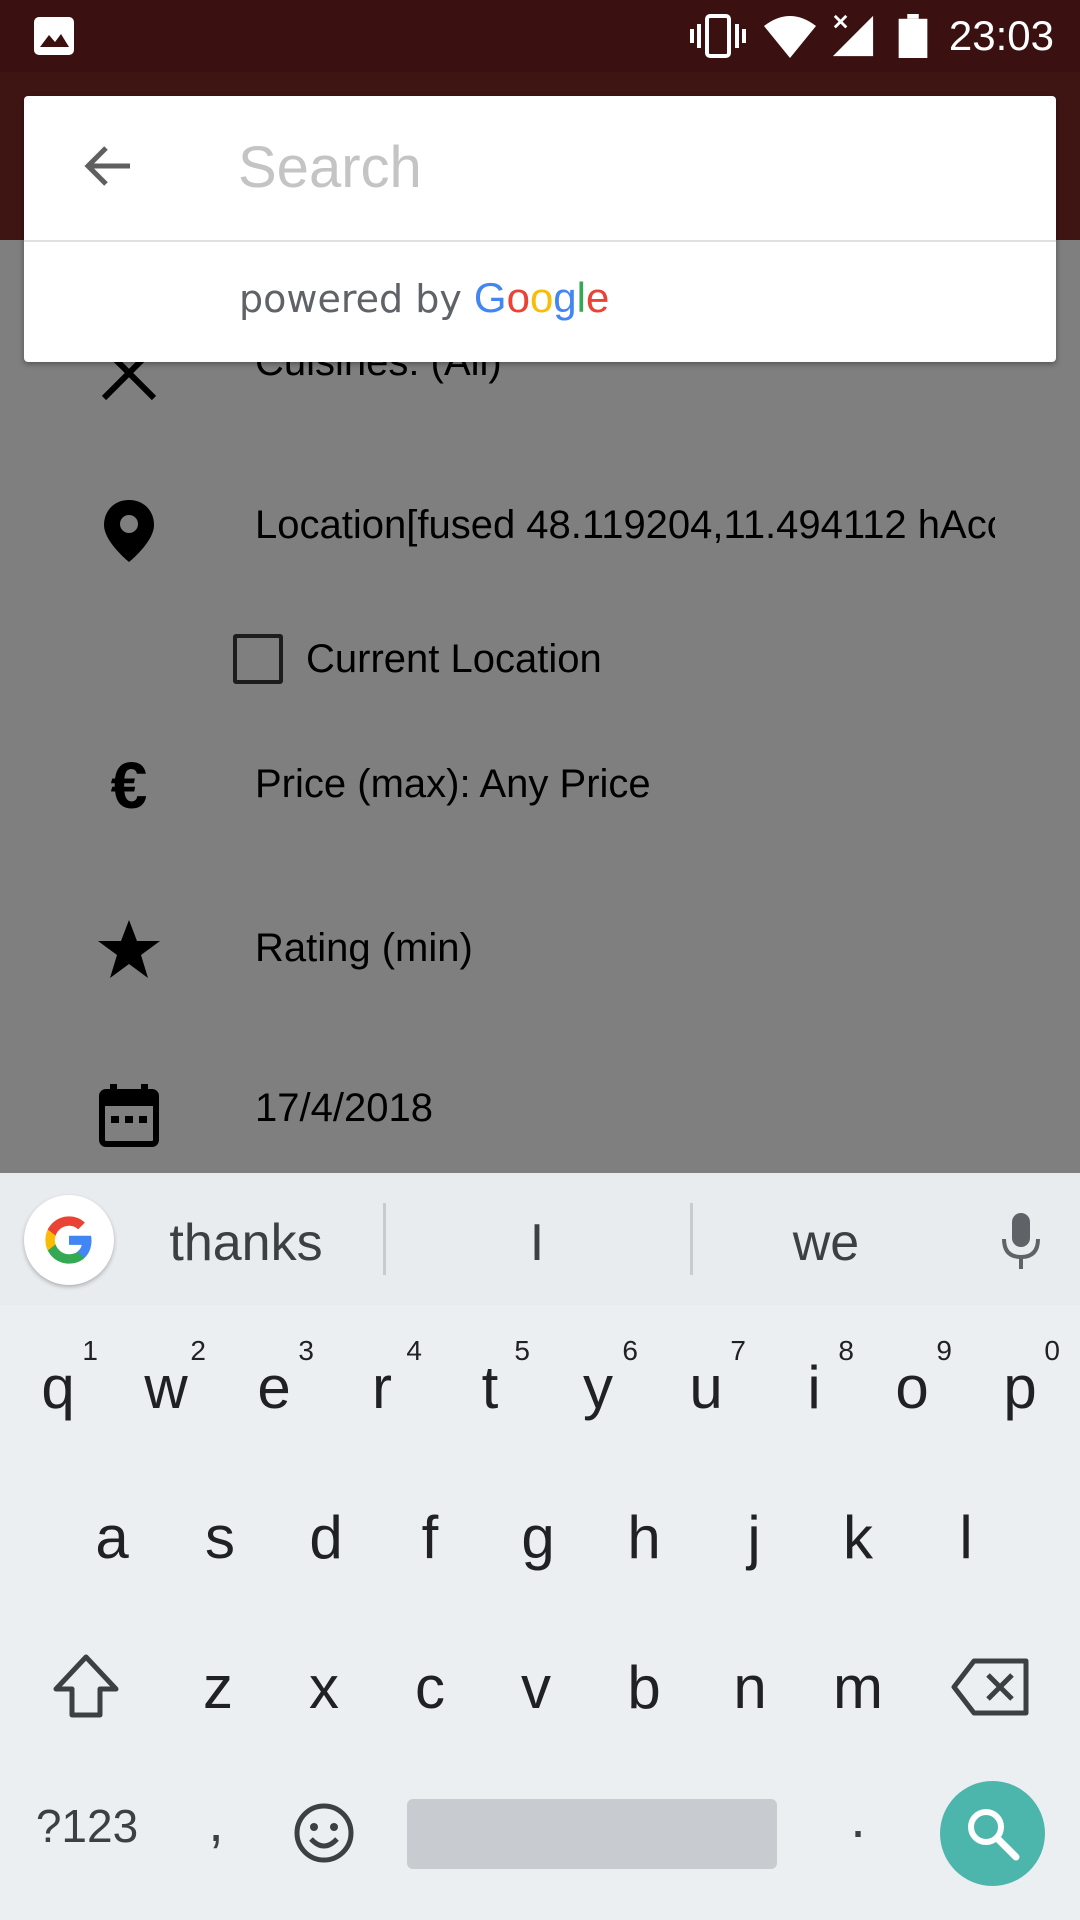  Describe the element at coordinates (218, 1688) in the screenshot. I see `key-z: z` at that location.